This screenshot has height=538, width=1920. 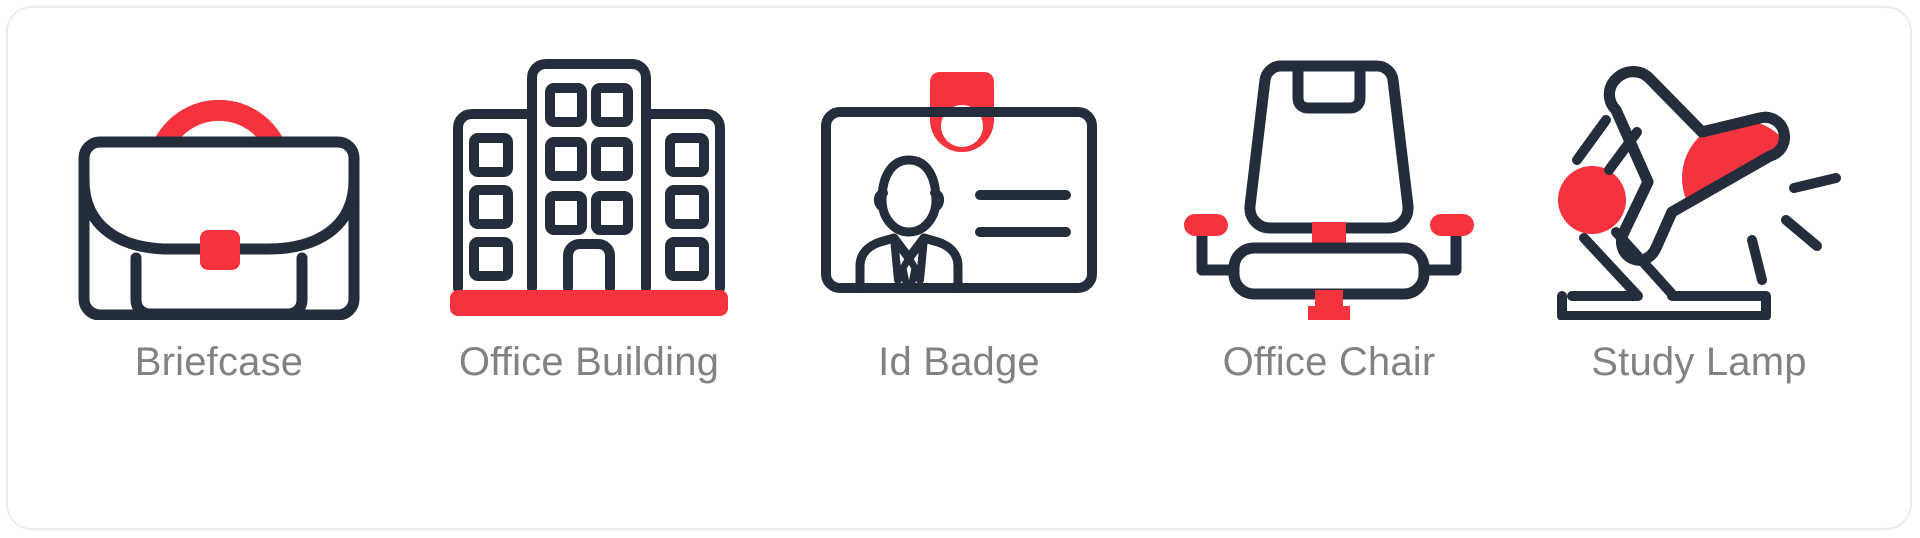 What do you see at coordinates (220, 250) in the screenshot?
I see `briefcase-latch` at bounding box center [220, 250].